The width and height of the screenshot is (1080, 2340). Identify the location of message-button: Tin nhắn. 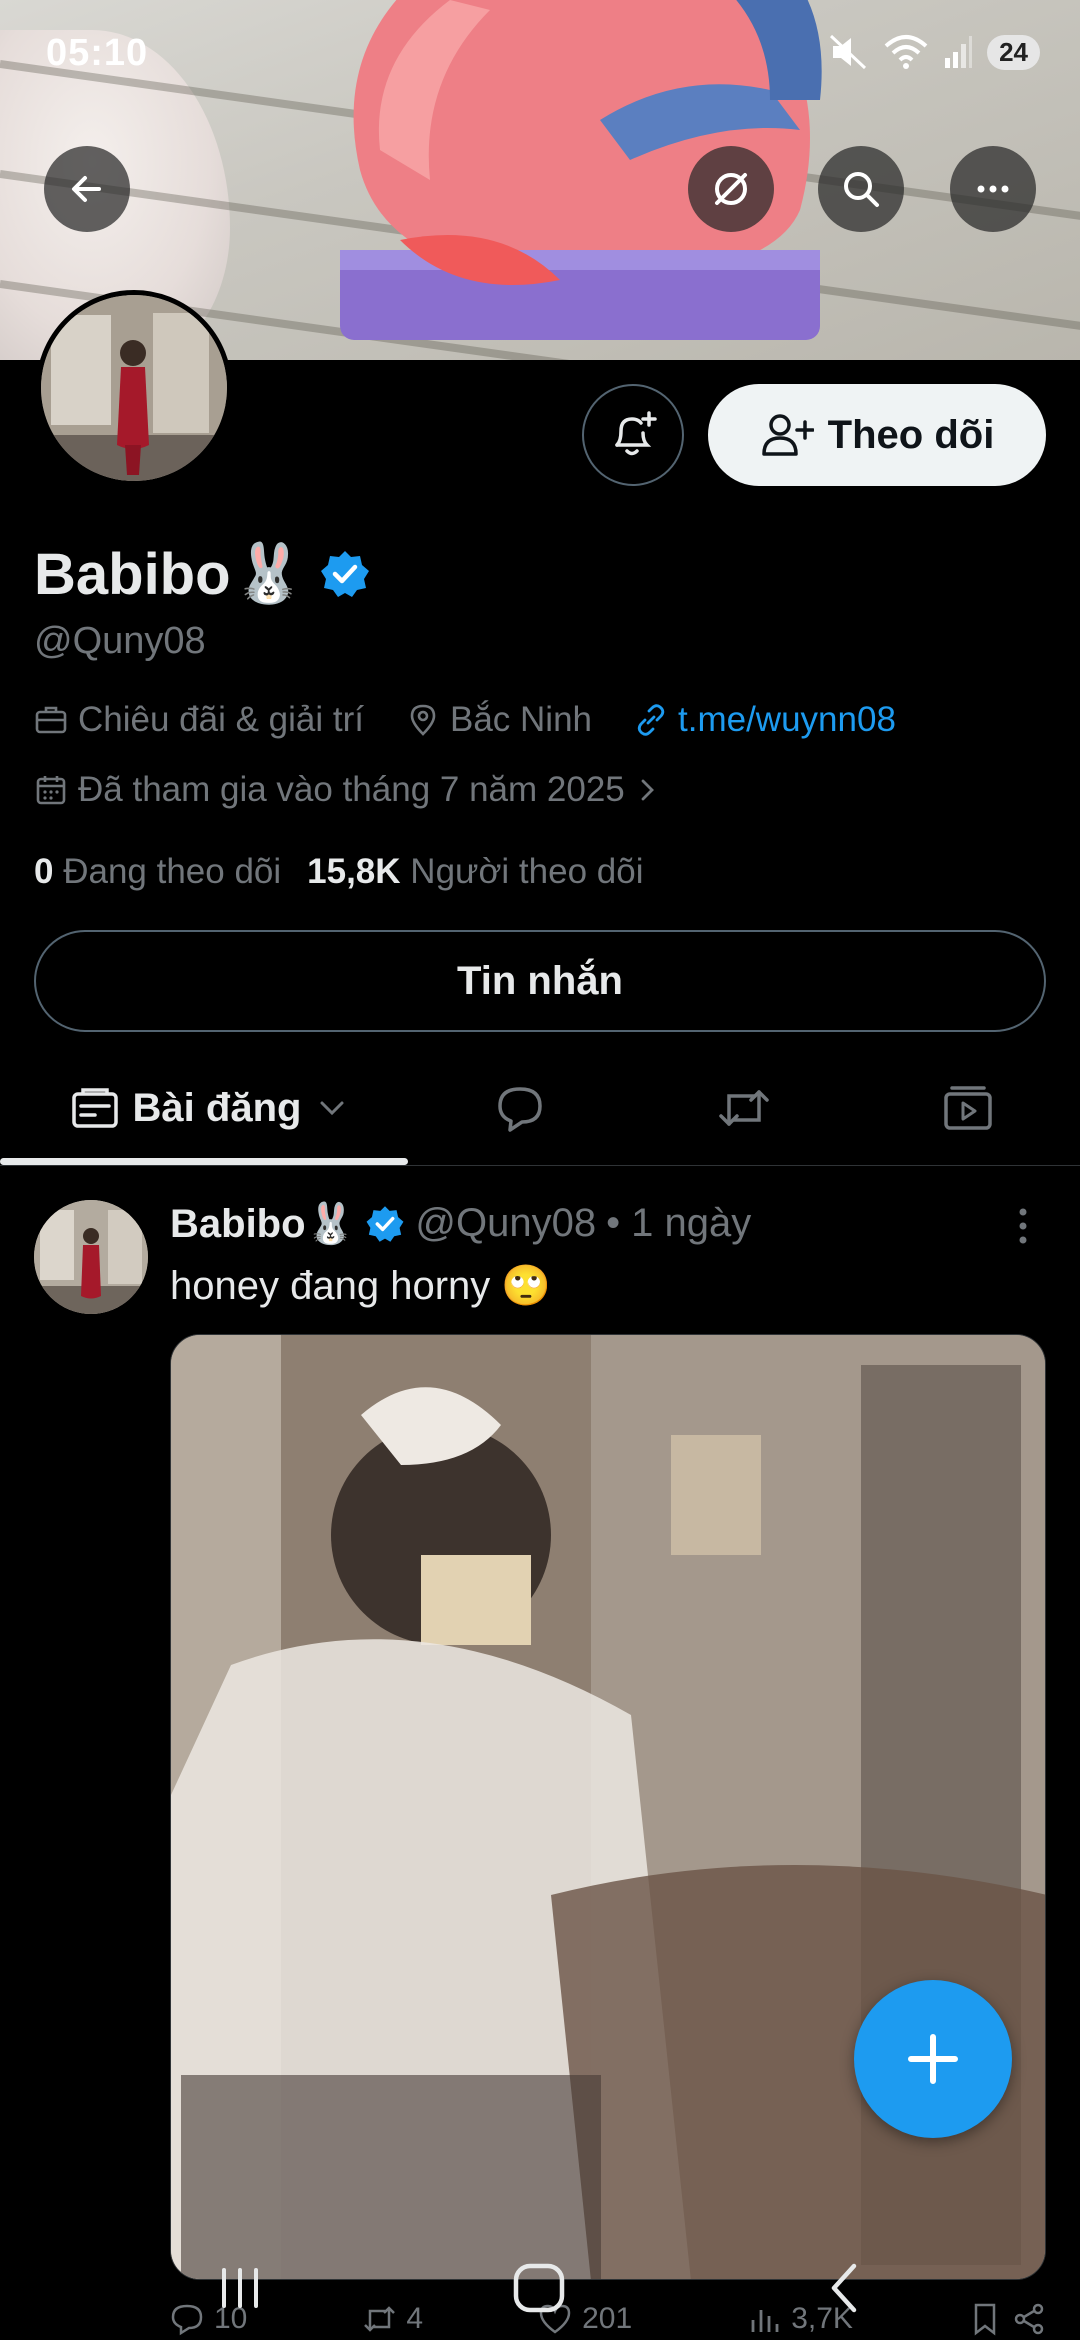
(540, 981).